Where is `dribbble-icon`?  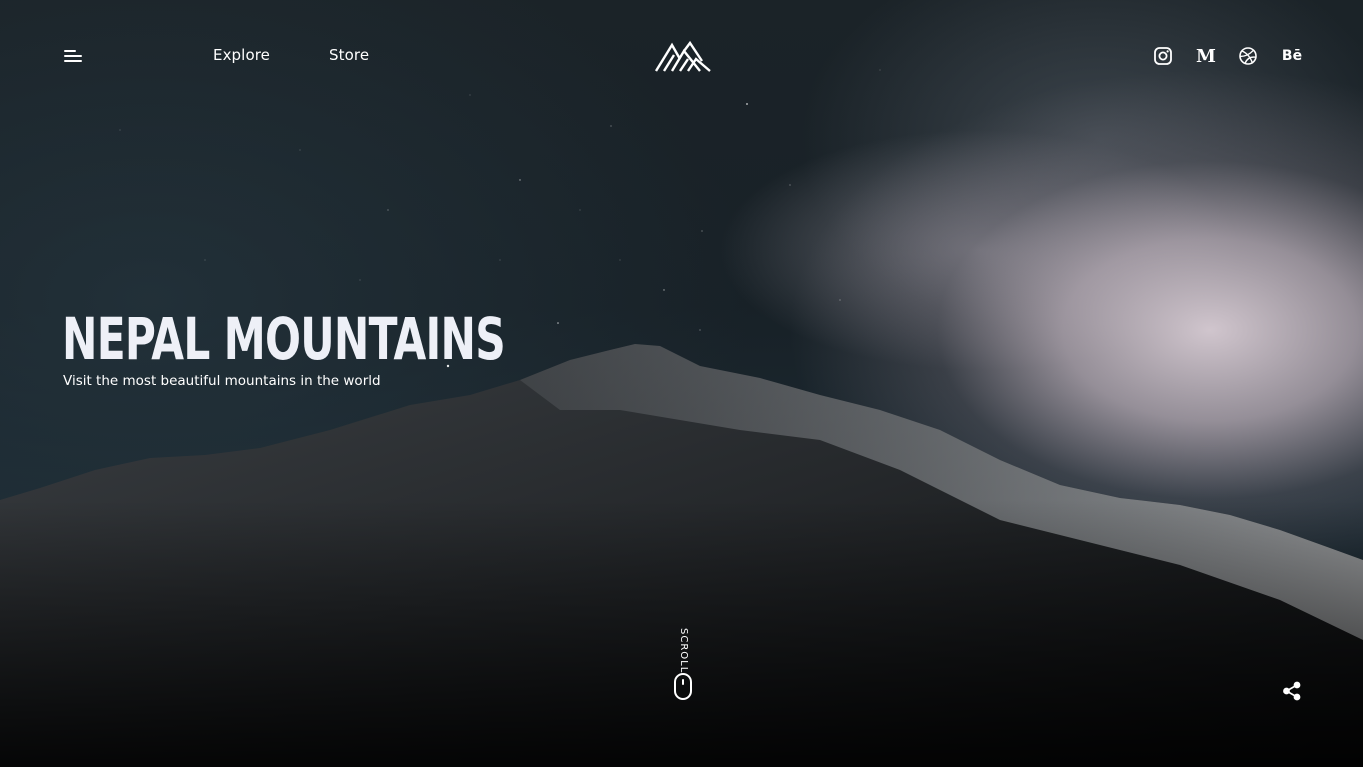 dribbble-icon is located at coordinates (1248, 56).